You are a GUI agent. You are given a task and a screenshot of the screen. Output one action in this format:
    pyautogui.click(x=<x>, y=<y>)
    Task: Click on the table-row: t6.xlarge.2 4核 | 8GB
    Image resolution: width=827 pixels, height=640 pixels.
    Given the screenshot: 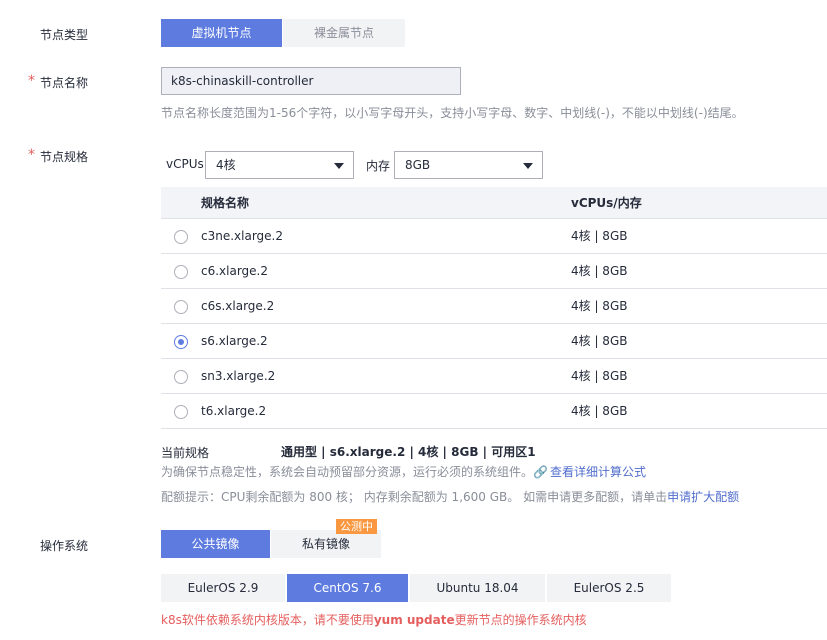 What is the action you would take?
    pyautogui.click(x=494, y=411)
    